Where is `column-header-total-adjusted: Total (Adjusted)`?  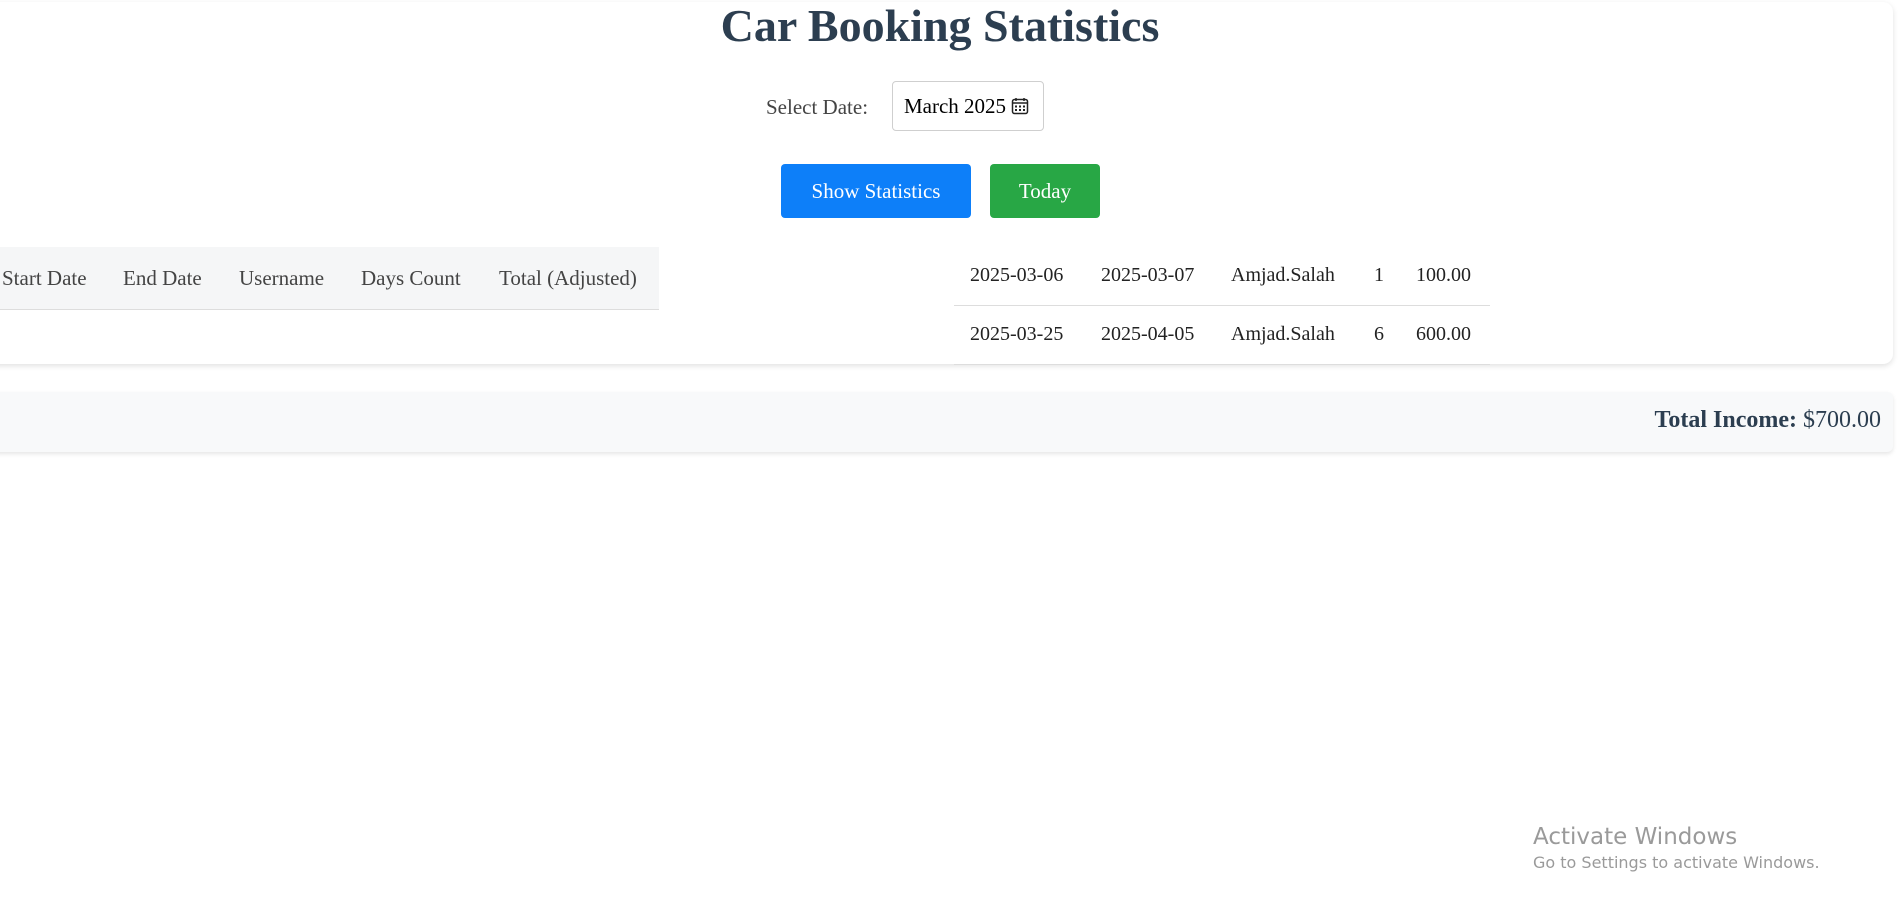
column-header-total-adjusted: Total (Adjusted) is located at coordinates (568, 278).